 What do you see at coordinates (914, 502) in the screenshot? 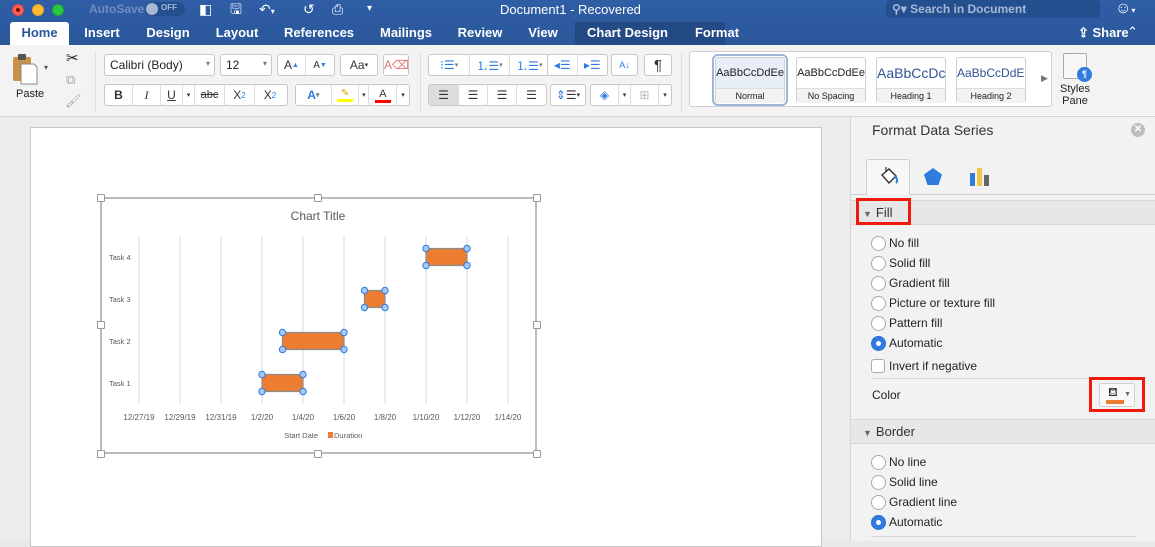
I see `radio-gradient-line: Gradient line` at bounding box center [914, 502].